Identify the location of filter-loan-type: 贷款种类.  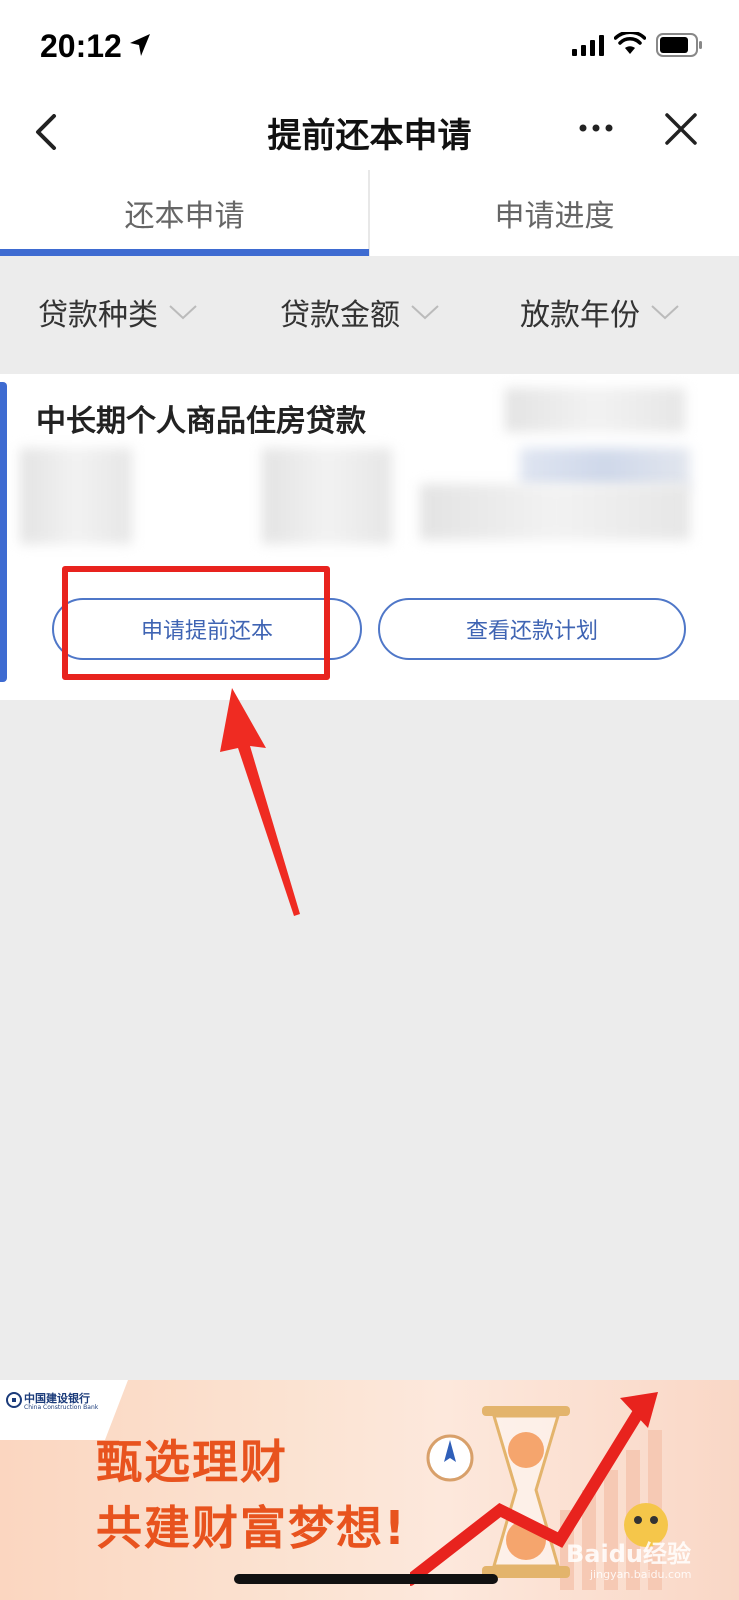
(118, 312).